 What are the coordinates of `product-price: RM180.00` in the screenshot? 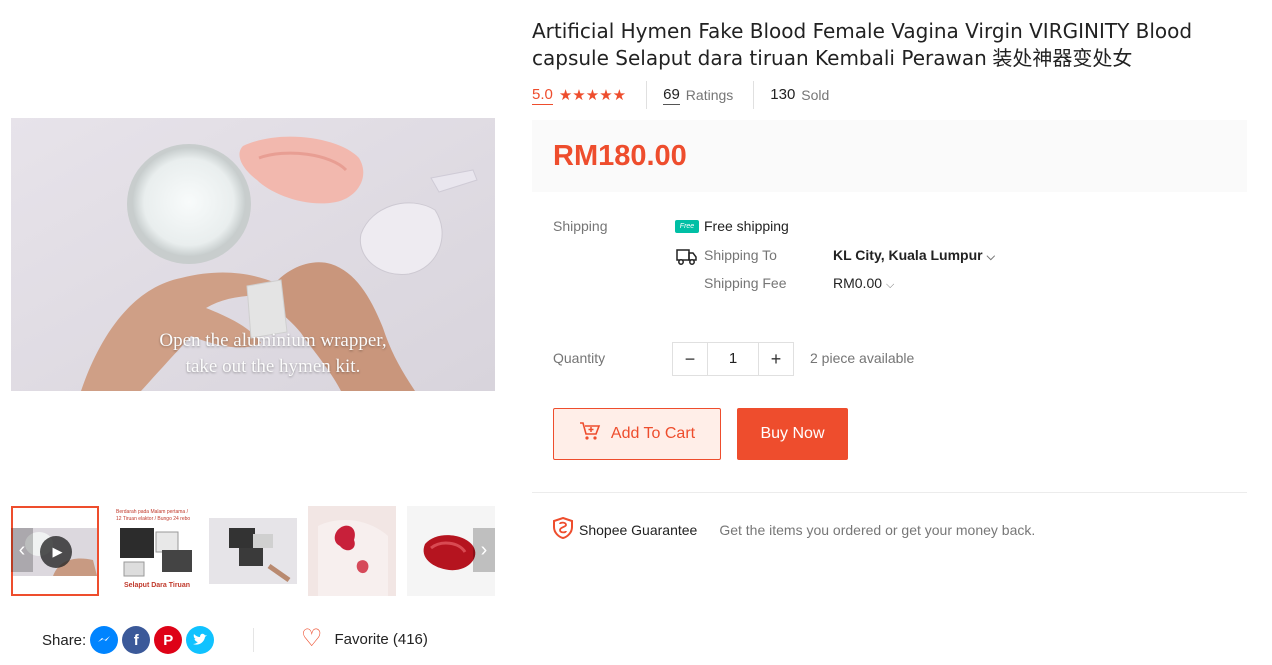 It's located at (620, 156).